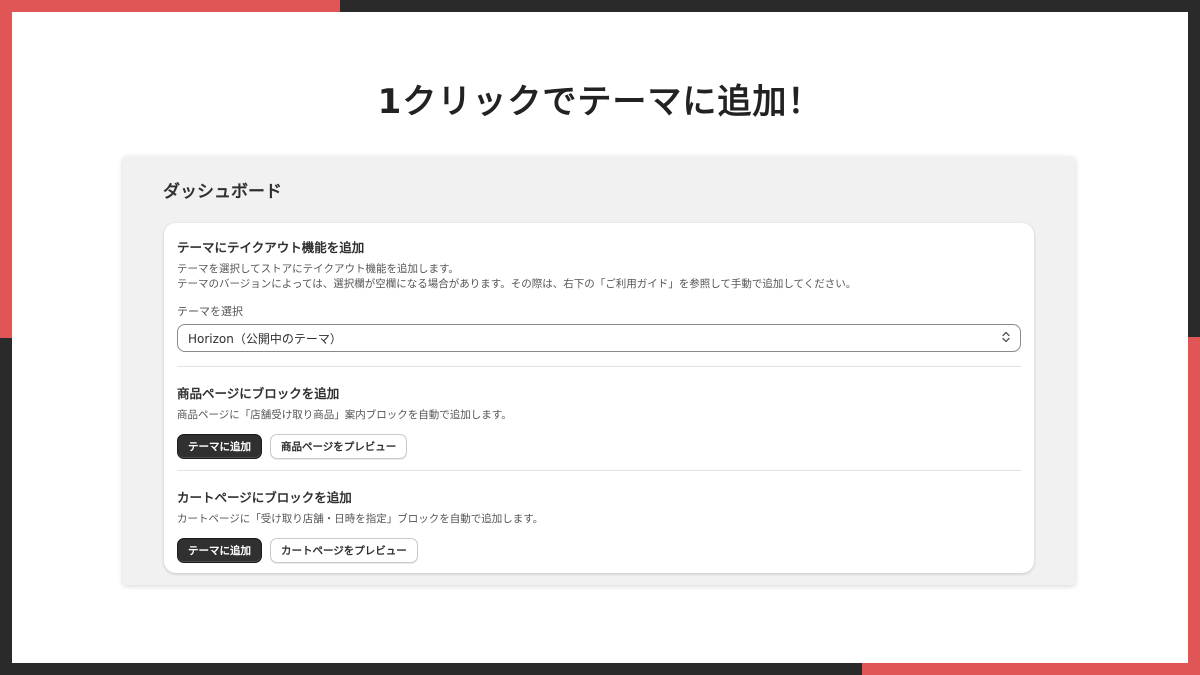 The height and width of the screenshot is (675, 1200). Describe the element at coordinates (222, 192) in the screenshot. I see `page-title: ダッシュボード` at that location.